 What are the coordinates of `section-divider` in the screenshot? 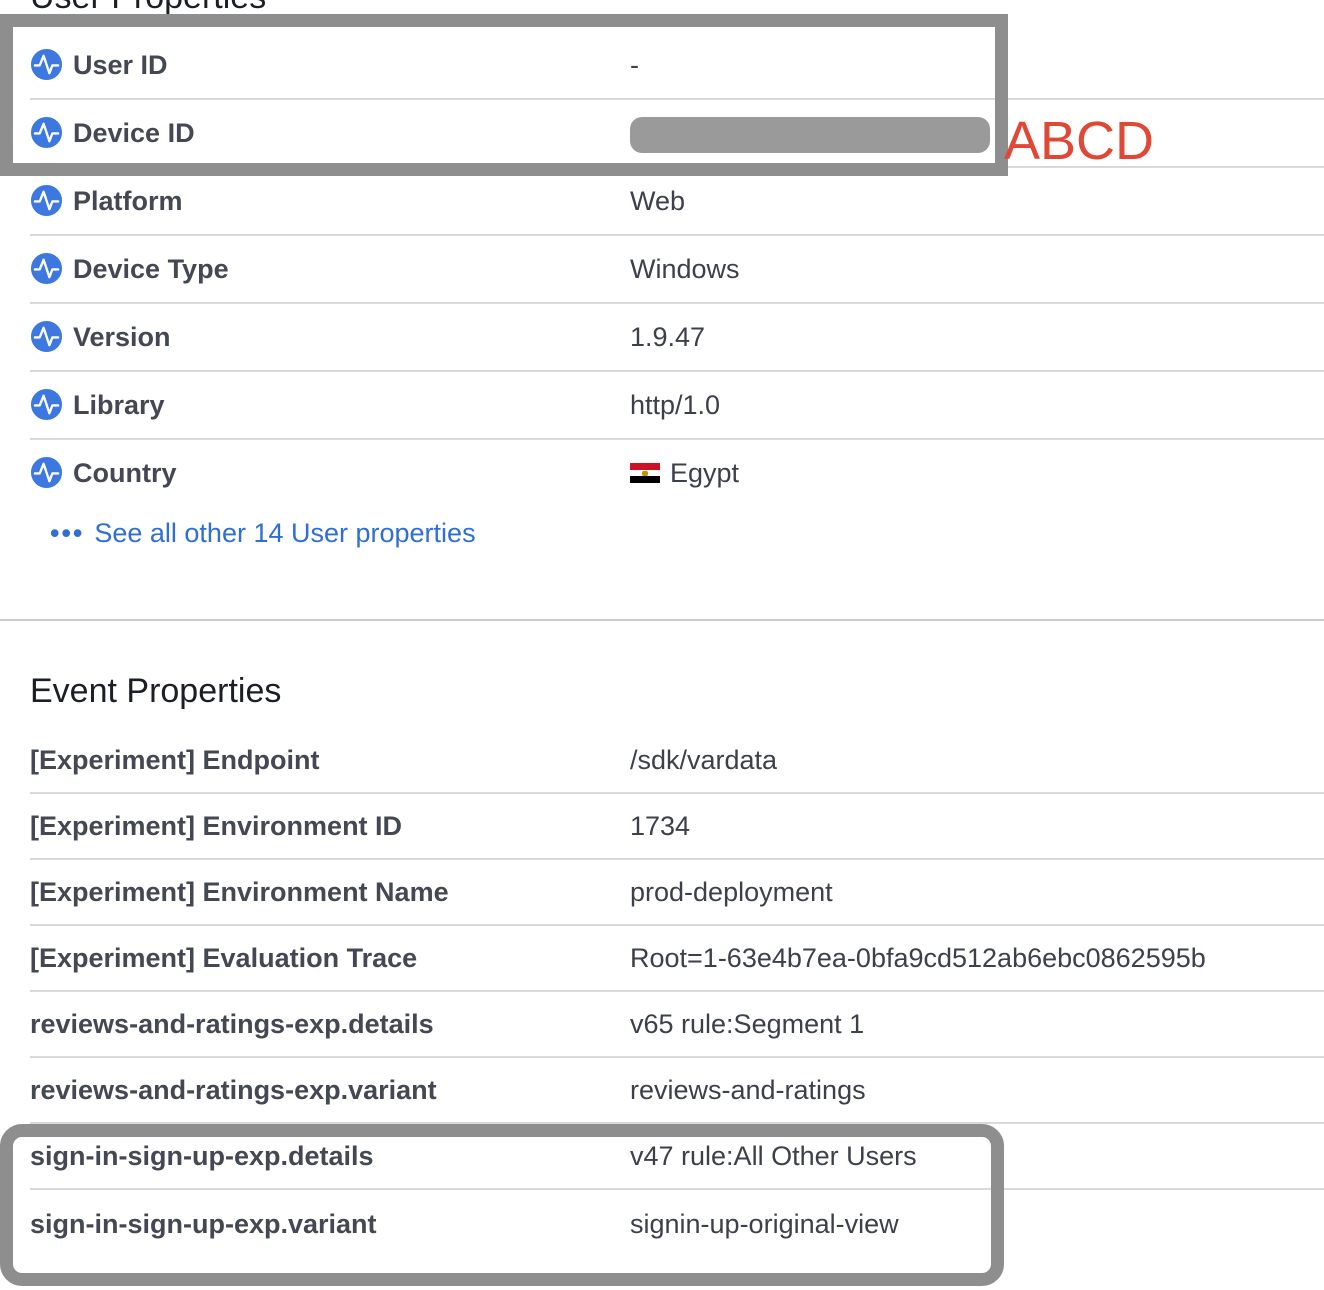 It's located at (662, 620).